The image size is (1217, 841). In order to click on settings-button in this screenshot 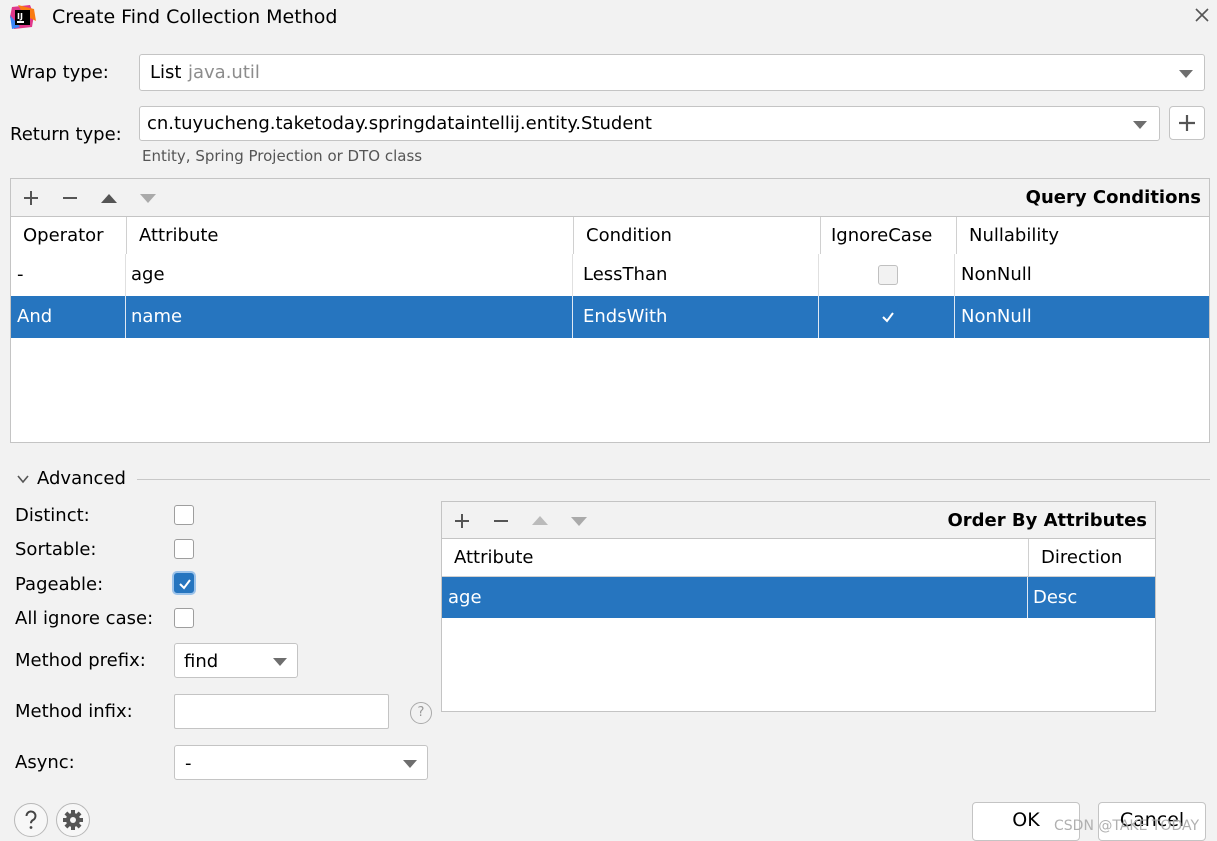, I will do `click(73, 820)`.